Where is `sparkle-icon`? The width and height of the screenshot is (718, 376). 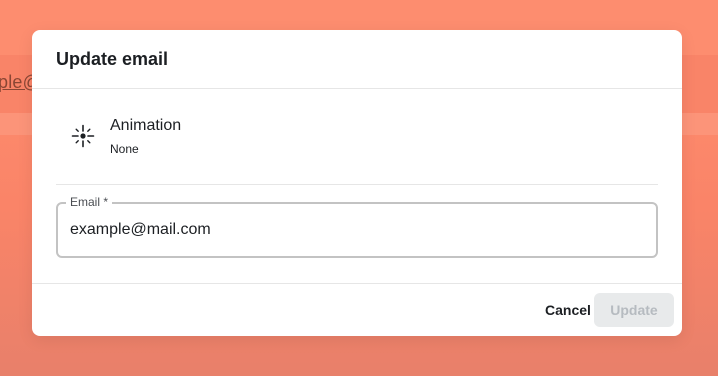
sparkle-icon is located at coordinates (83, 136).